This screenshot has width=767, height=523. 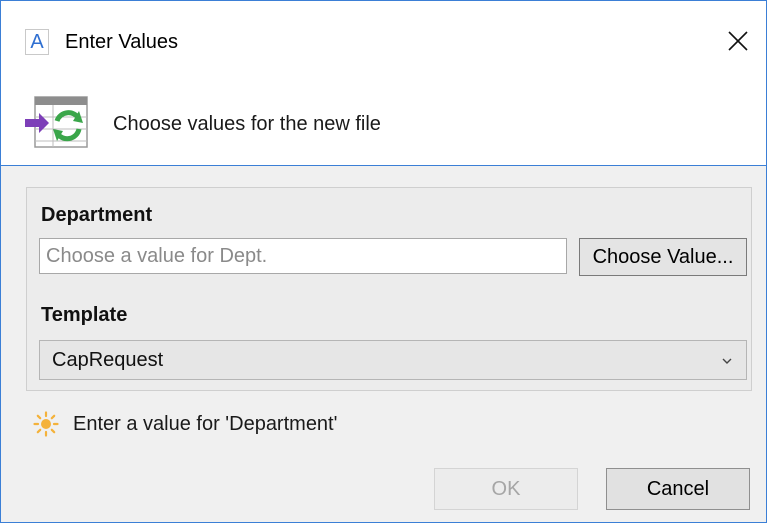 I want to click on template-select: CapRequest, so click(x=393, y=360).